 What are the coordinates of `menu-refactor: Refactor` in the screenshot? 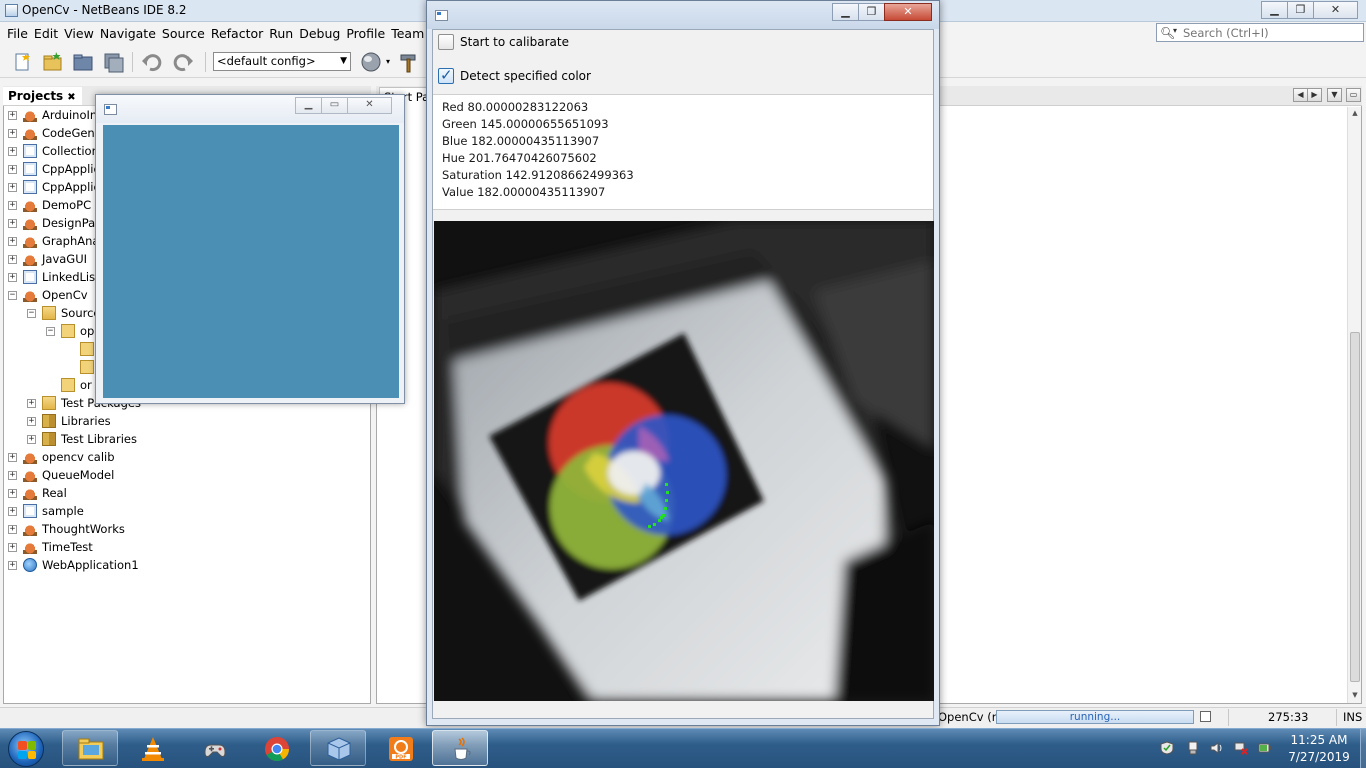 It's located at (237, 34).